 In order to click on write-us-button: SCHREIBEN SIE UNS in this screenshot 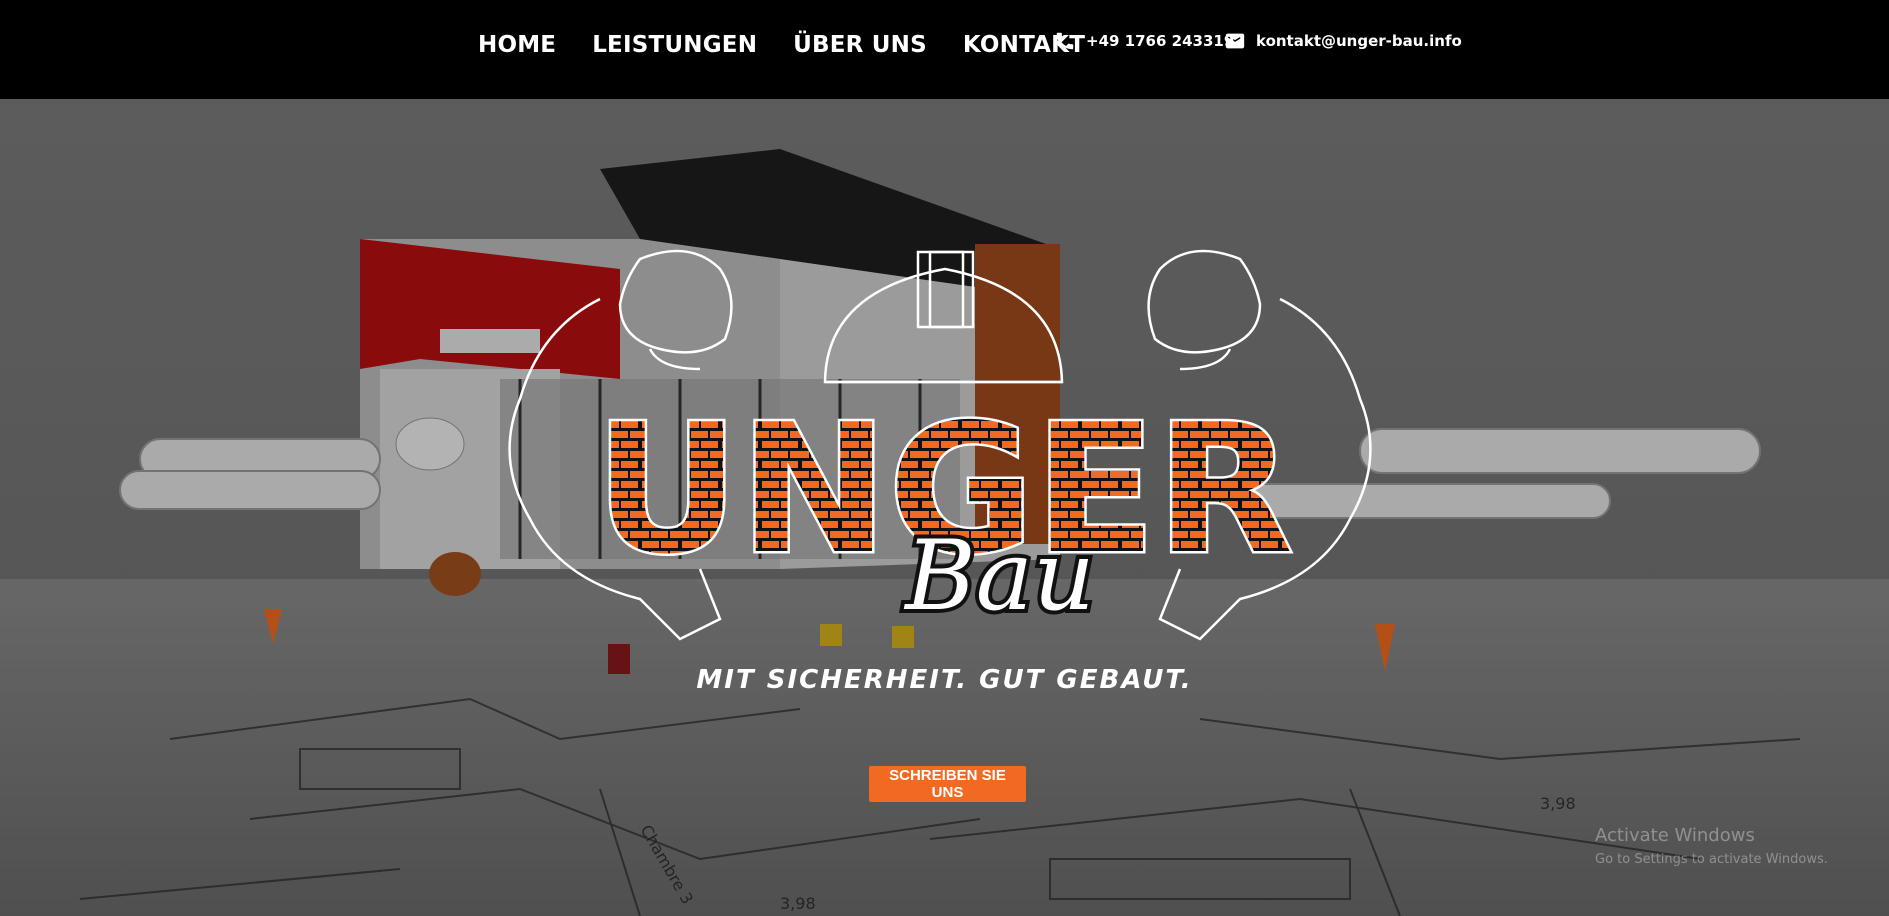, I will do `click(947, 784)`.